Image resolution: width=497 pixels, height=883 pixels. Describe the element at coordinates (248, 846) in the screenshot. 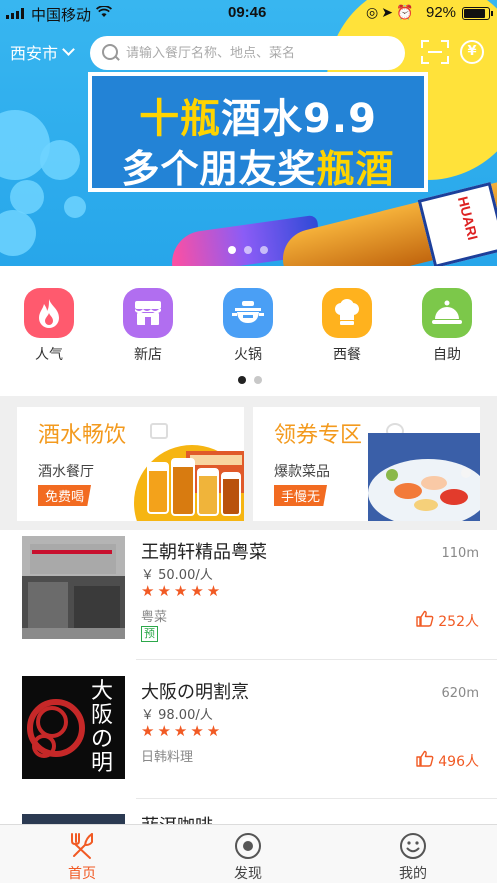

I see `discover-icon` at that location.